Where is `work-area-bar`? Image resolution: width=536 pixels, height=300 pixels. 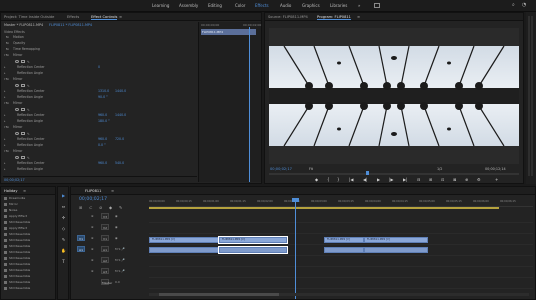
work-area-bar is located at coordinates (324, 208).